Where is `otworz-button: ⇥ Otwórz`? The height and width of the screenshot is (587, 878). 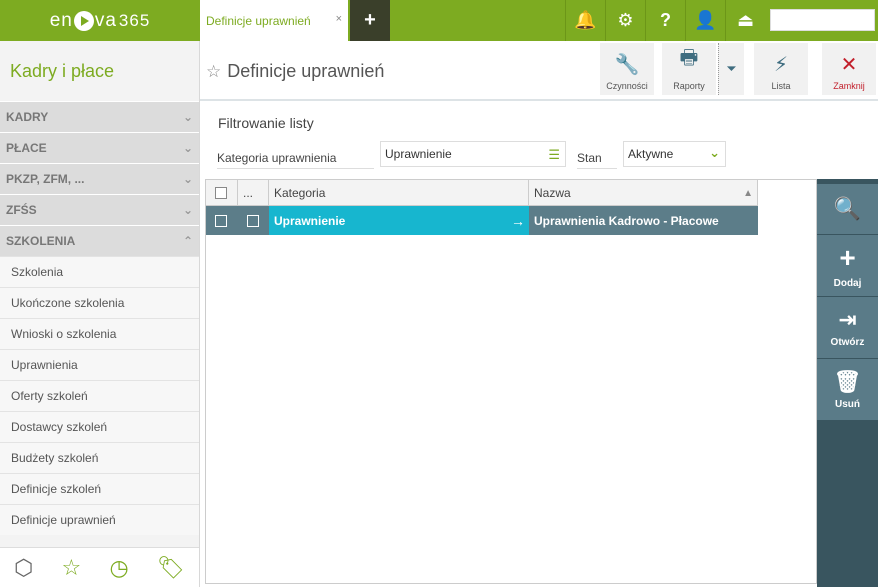
otworz-button: ⇥ Otwórz is located at coordinates (847, 327).